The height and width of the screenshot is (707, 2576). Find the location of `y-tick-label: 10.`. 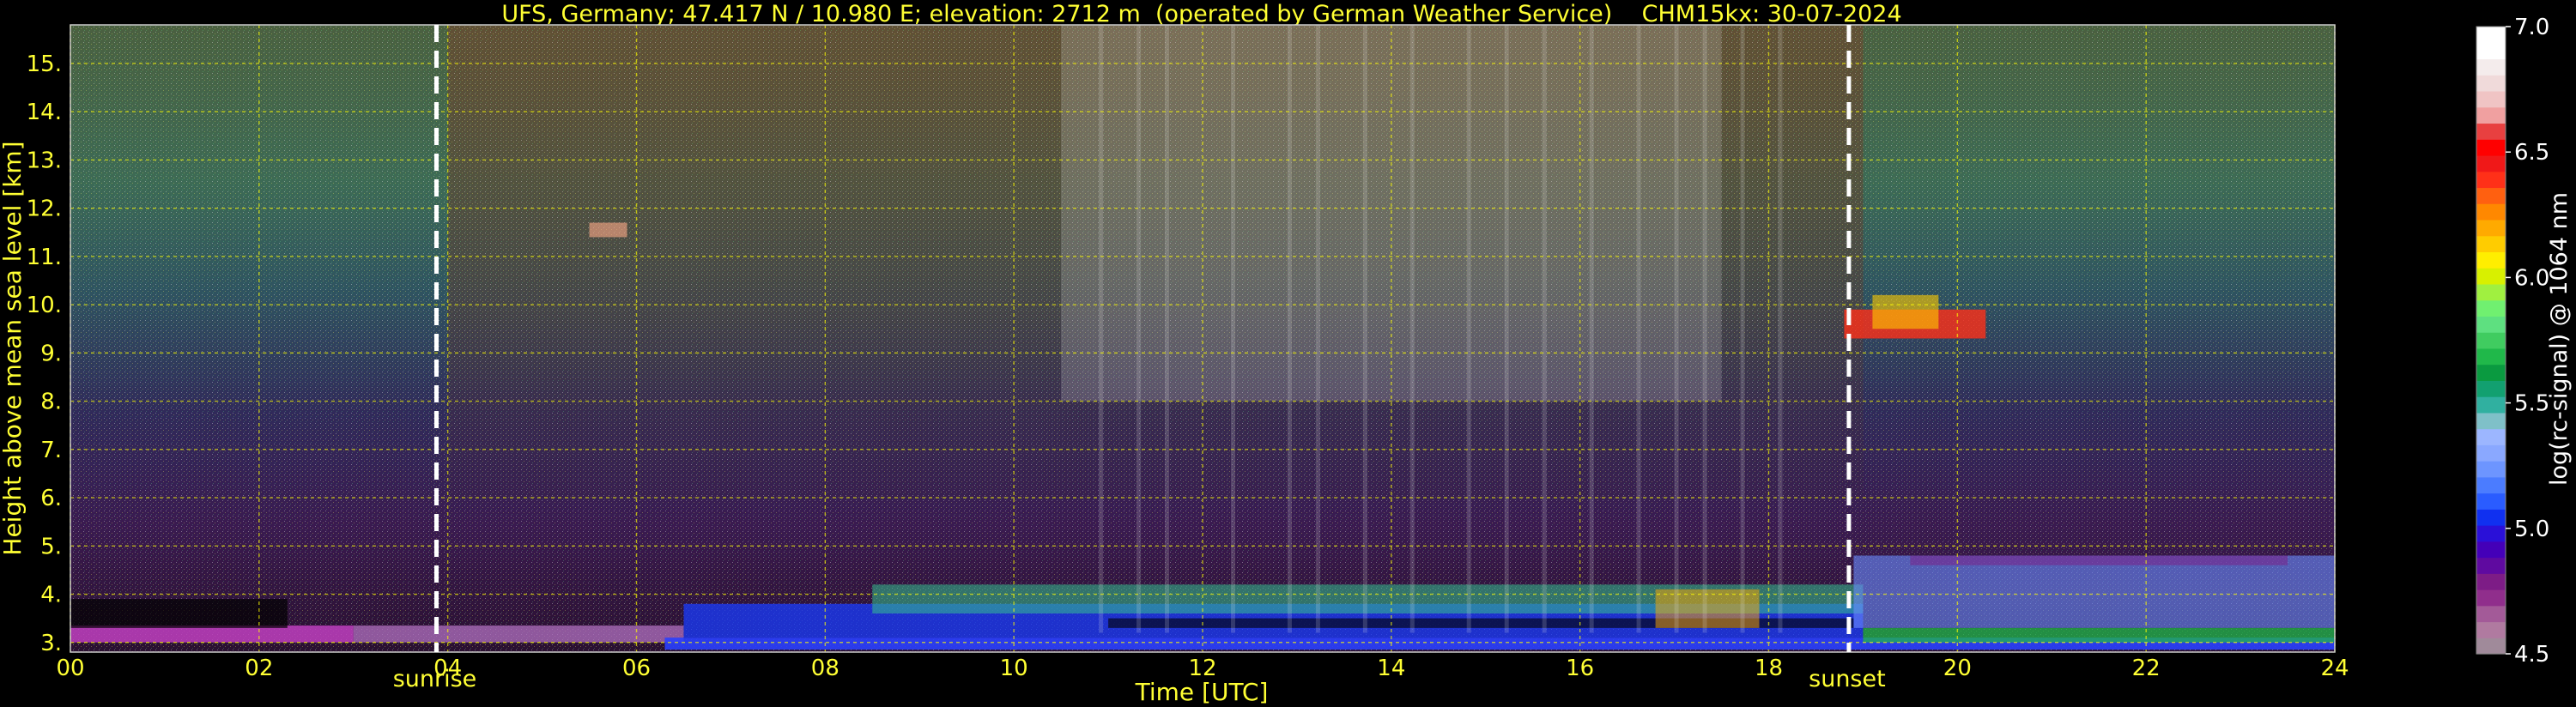

y-tick-label: 10. is located at coordinates (44, 305).